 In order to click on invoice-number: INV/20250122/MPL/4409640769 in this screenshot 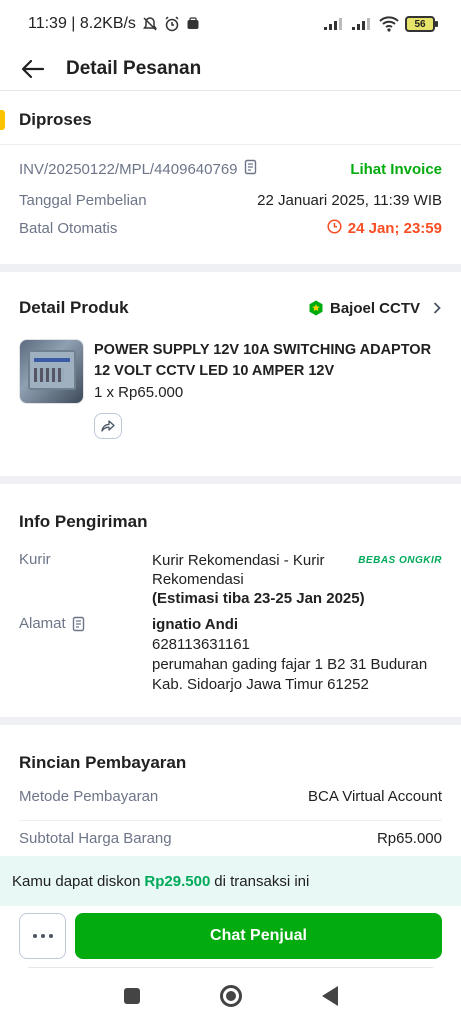, I will do `click(138, 169)`.